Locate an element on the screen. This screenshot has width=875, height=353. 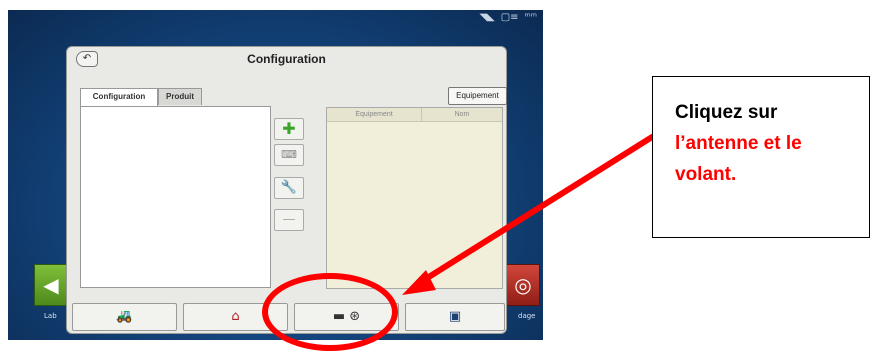
callout-text-line1: Cliquez sur is located at coordinates (726, 112).